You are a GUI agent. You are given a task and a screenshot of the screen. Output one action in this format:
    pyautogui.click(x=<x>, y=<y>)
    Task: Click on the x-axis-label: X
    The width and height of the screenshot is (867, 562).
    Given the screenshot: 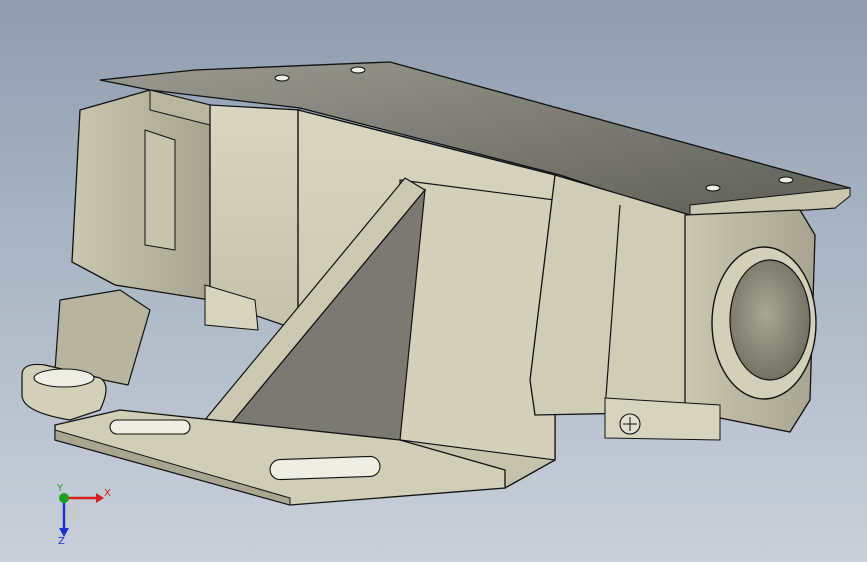 What is the action you would take?
    pyautogui.click(x=107, y=493)
    